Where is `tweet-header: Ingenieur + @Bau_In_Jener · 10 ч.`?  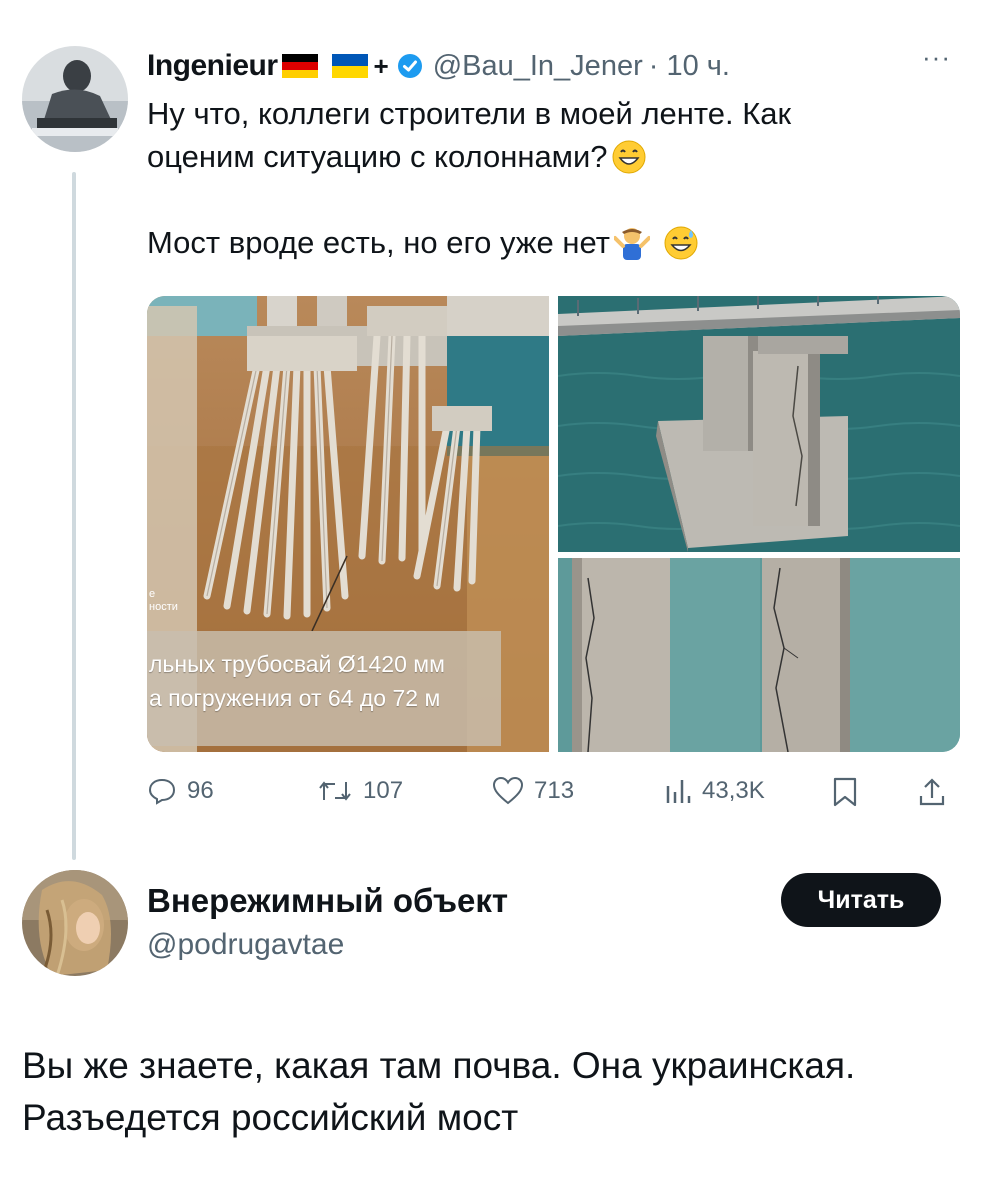 tweet-header: Ingenieur + @Bau_In_Jener · 10 ч. is located at coordinates (438, 66).